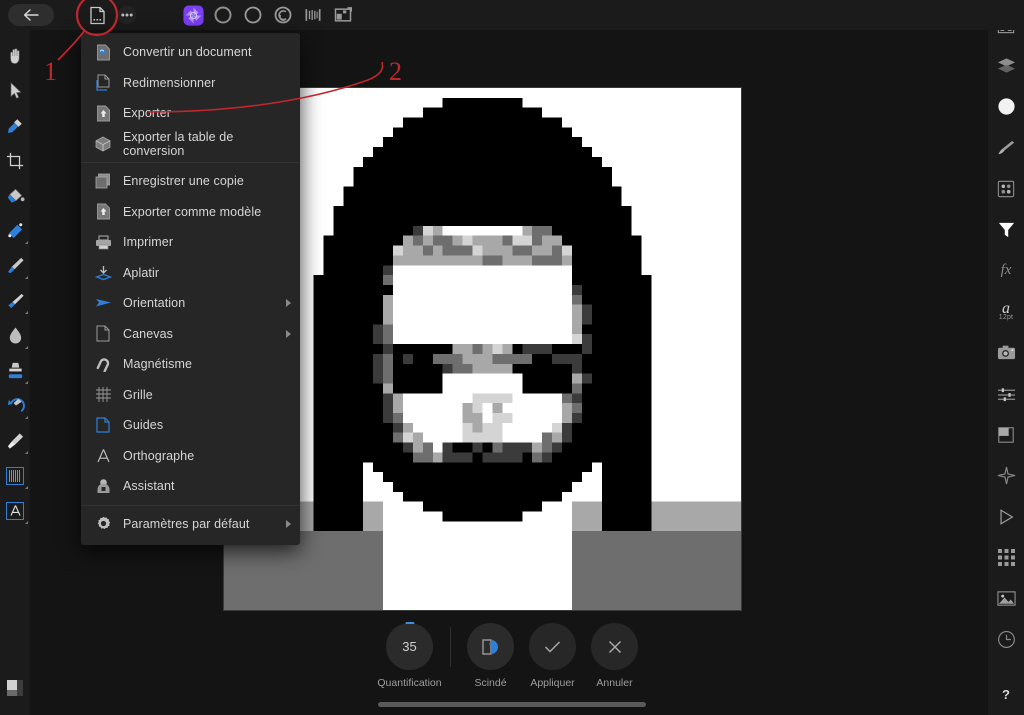 The height and width of the screenshot is (715, 1024). I want to click on export-icon, so click(103, 113).